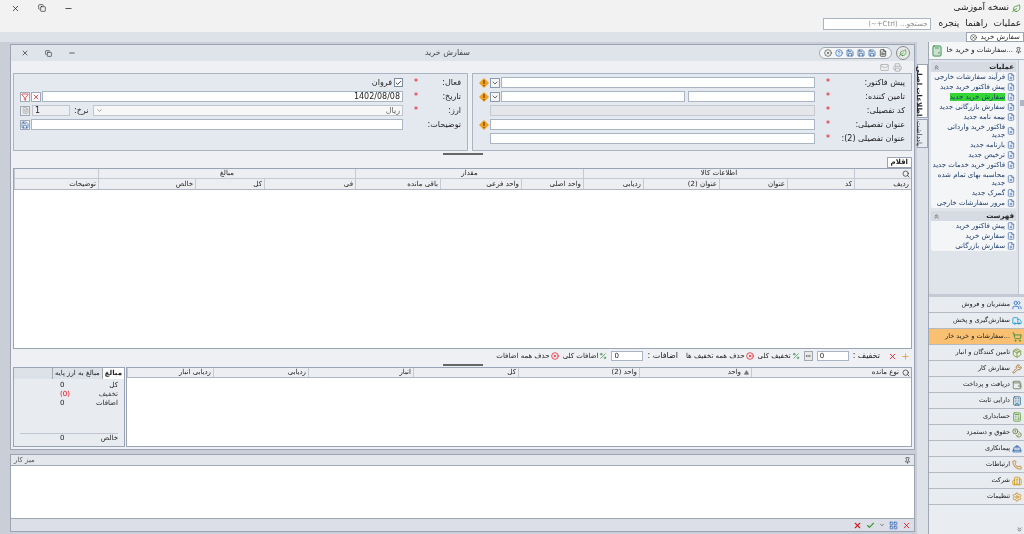 This screenshot has width=1024, height=534. What do you see at coordinates (36, 96) in the screenshot?
I see `clear-button` at bounding box center [36, 96].